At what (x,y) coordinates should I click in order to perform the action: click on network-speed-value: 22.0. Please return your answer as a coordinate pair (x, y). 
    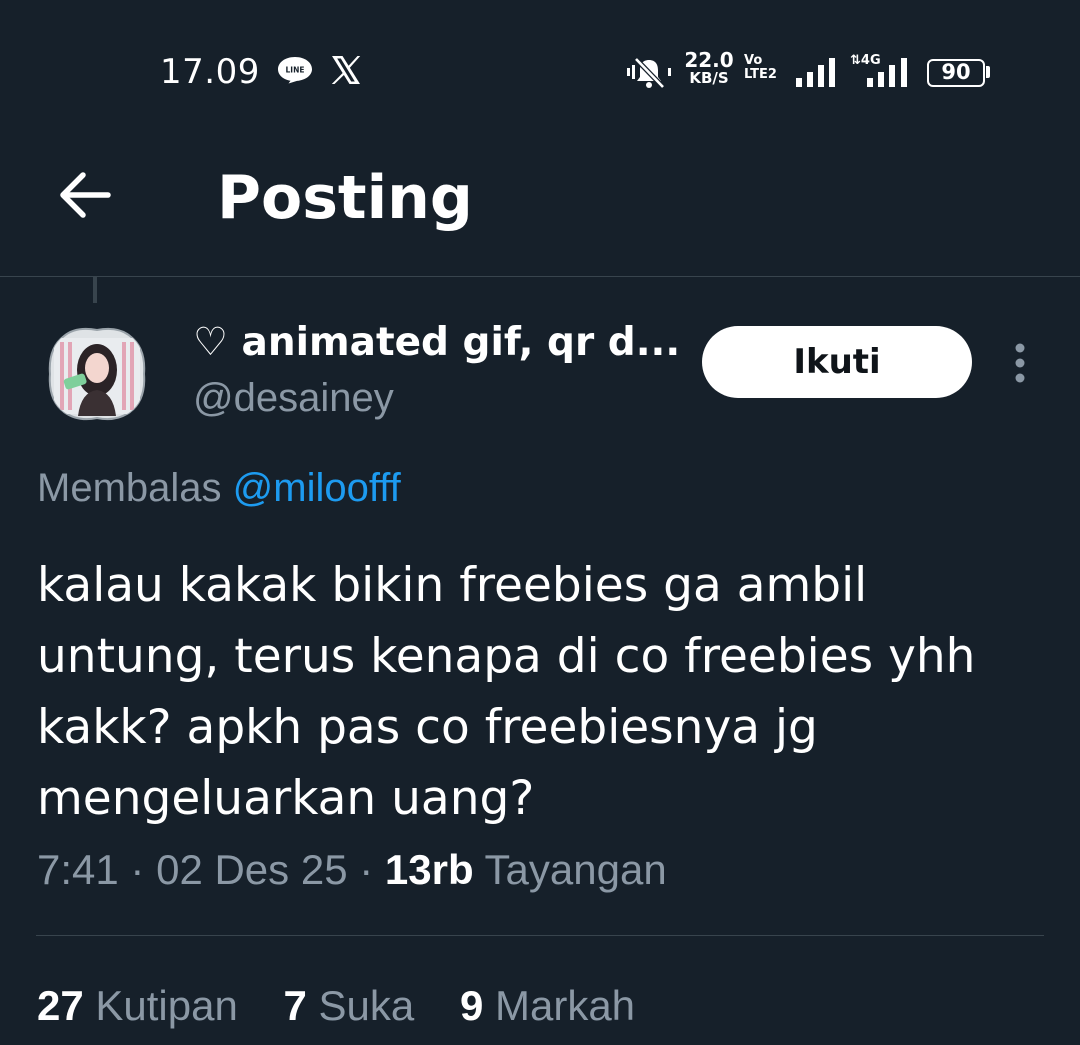
    Looking at the image, I should click on (709, 60).